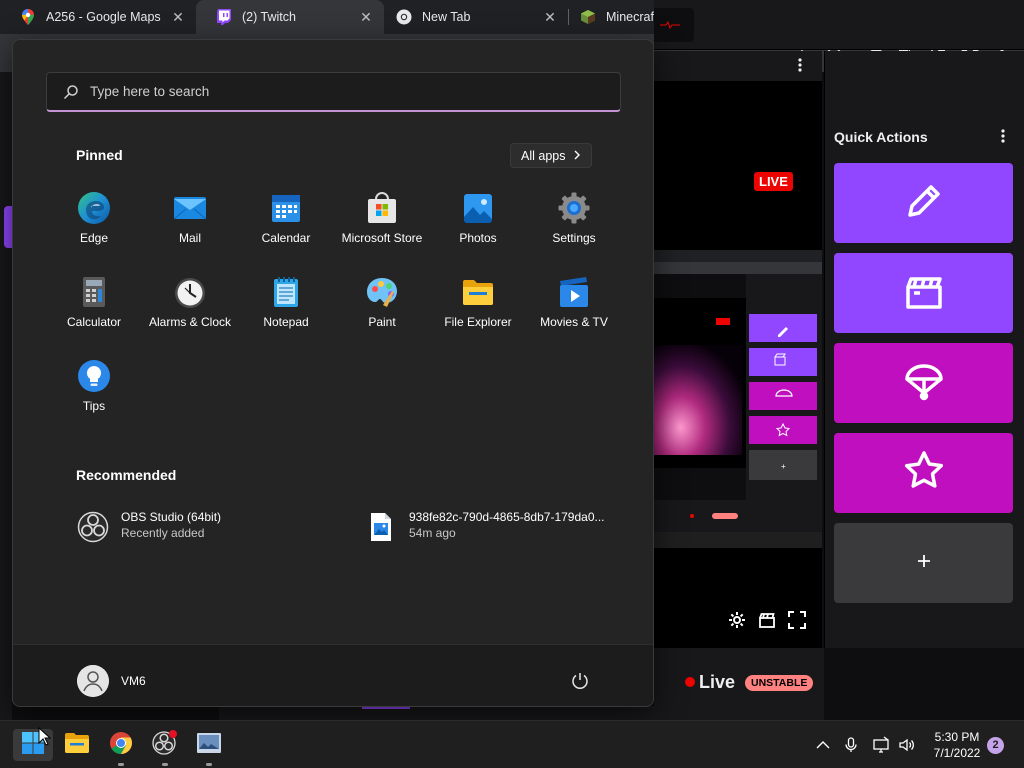 This screenshot has height=768, width=1024. What do you see at coordinates (881, 745) in the screenshot?
I see `network-icon` at bounding box center [881, 745].